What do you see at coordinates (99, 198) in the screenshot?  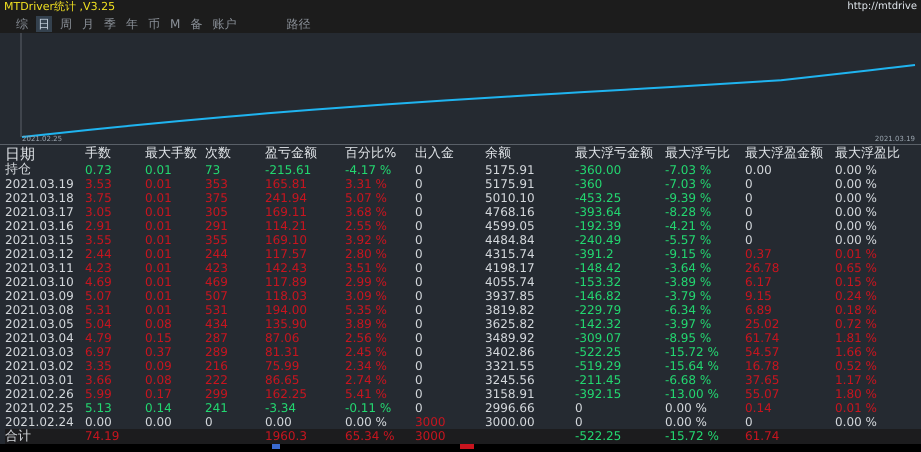 I see `table-cell-text: 3.75` at bounding box center [99, 198].